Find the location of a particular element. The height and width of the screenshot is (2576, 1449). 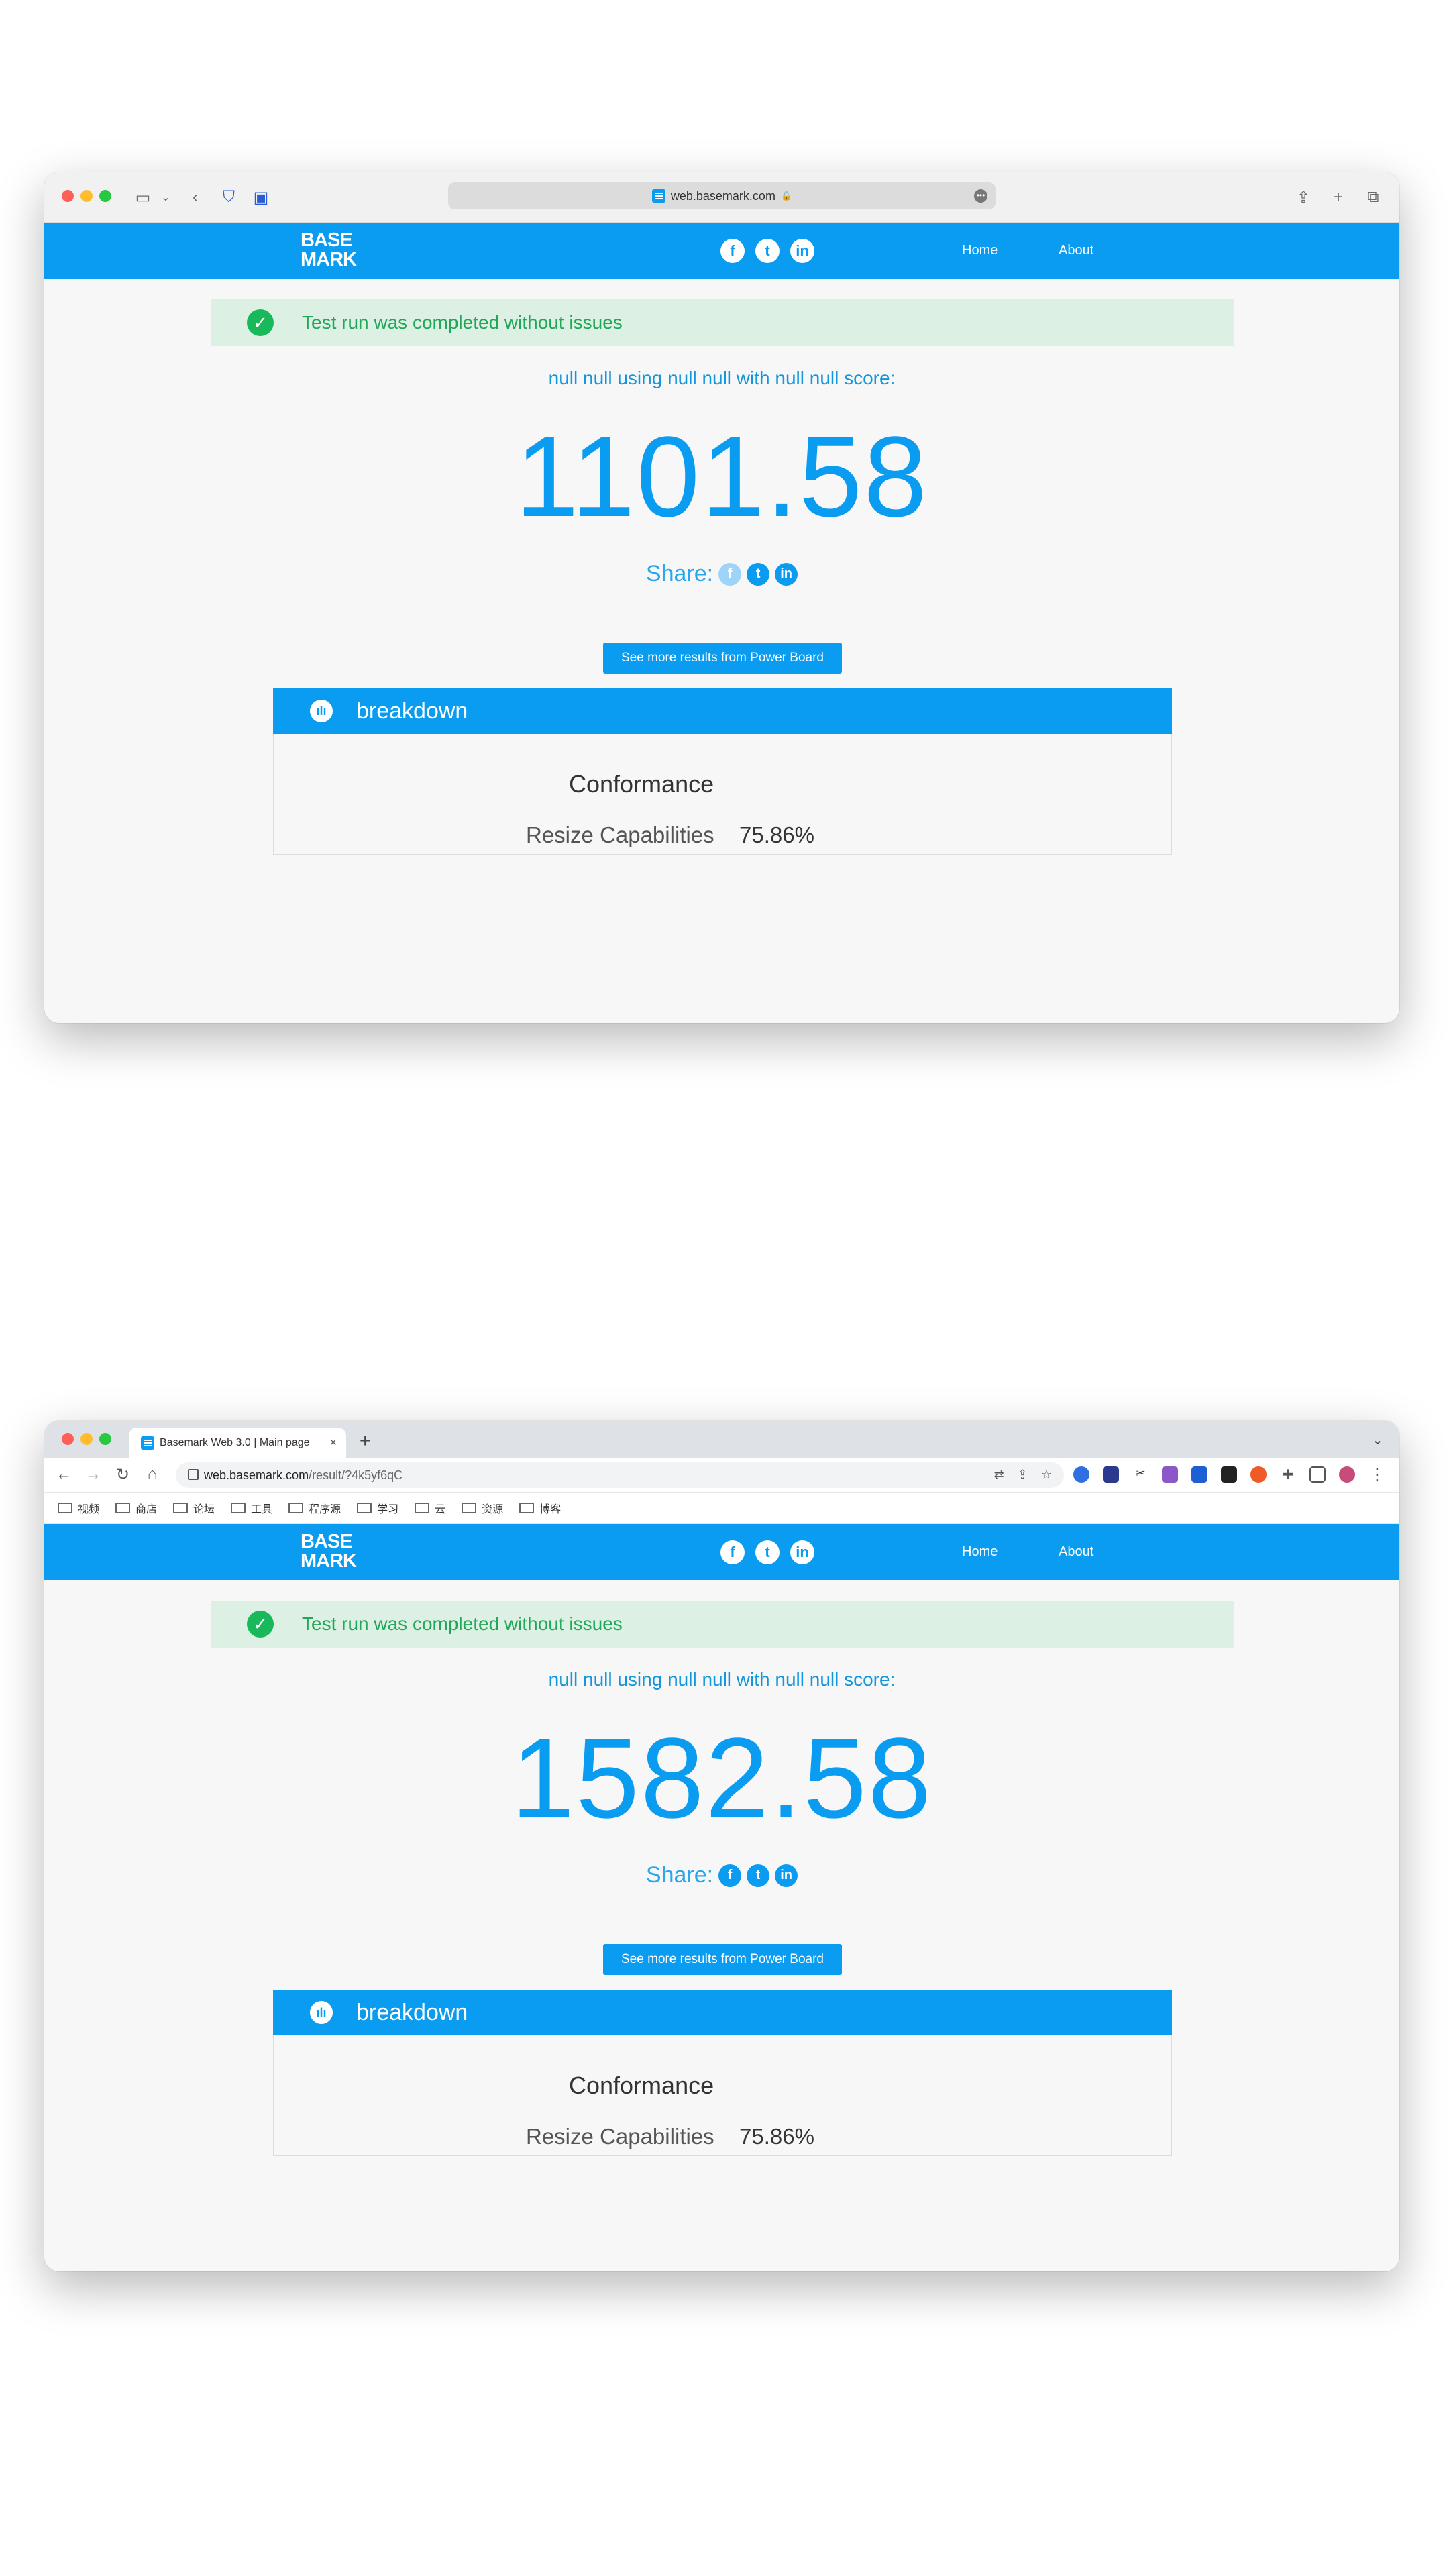

tab-basemark: Basemark Web 3.0 | Main page × is located at coordinates (237, 1443).